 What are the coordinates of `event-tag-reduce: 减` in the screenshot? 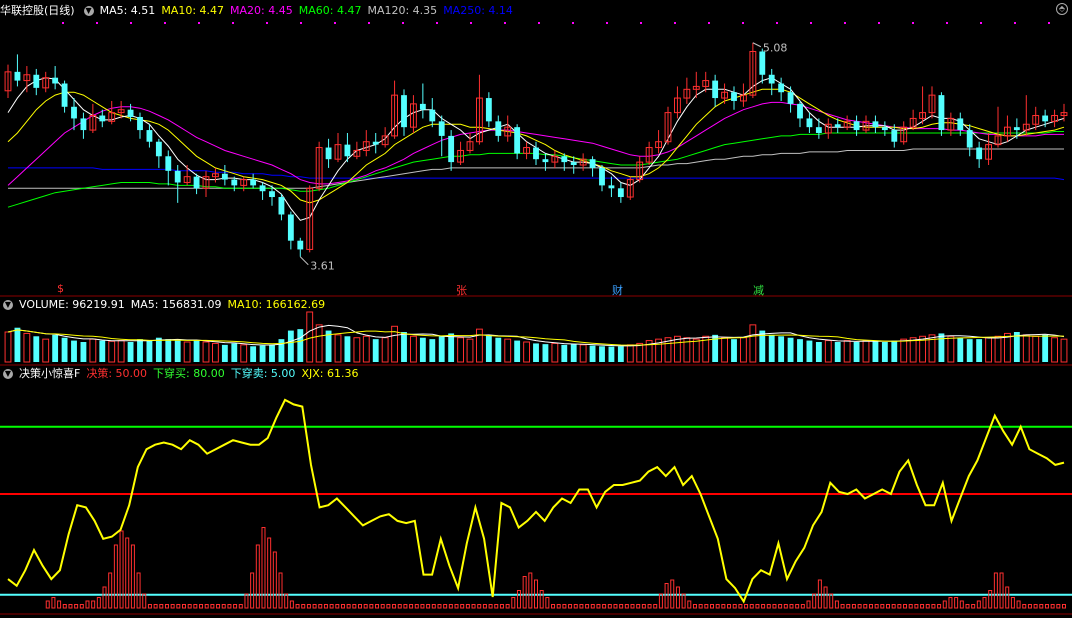 It's located at (758, 290).